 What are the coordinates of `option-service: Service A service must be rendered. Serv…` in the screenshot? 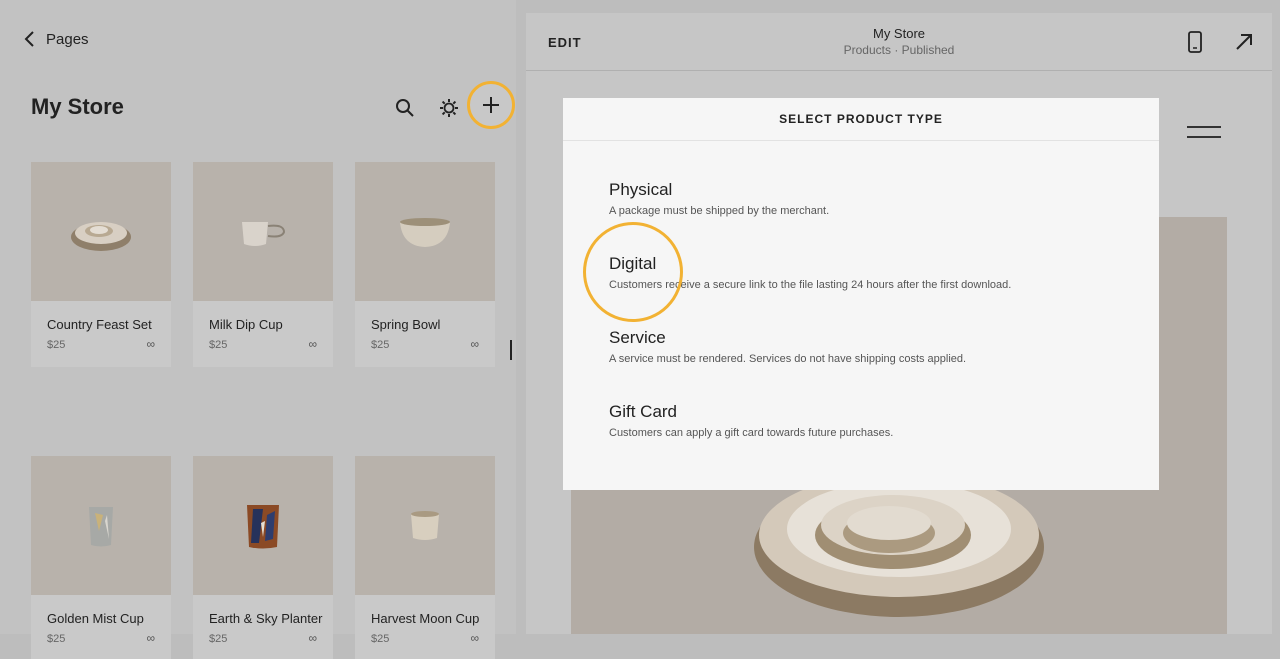 It's located at (787, 346).